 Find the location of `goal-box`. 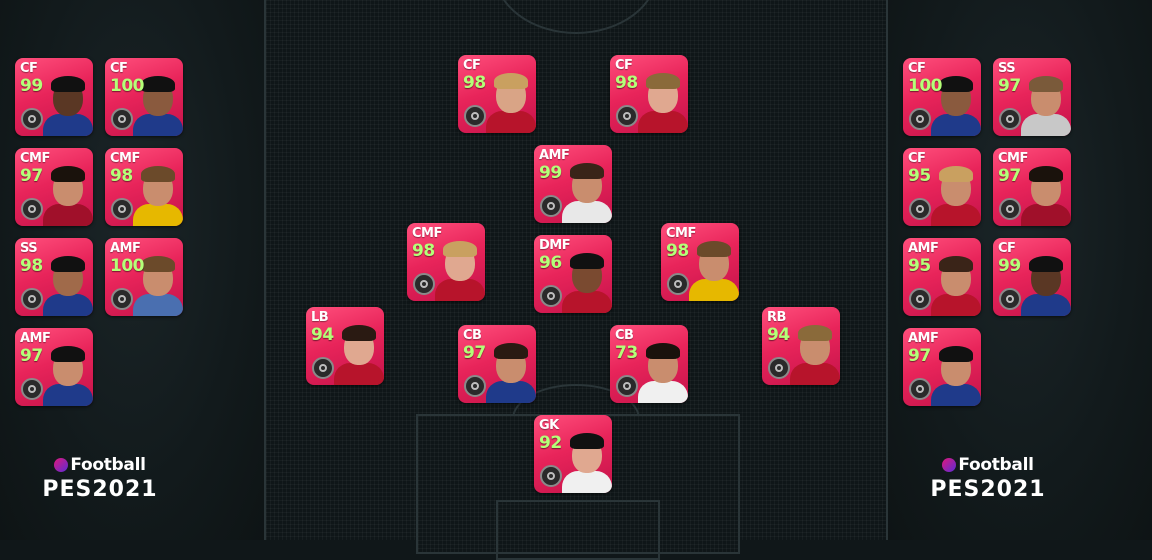

goal-box is located at coordinates (578, 530).